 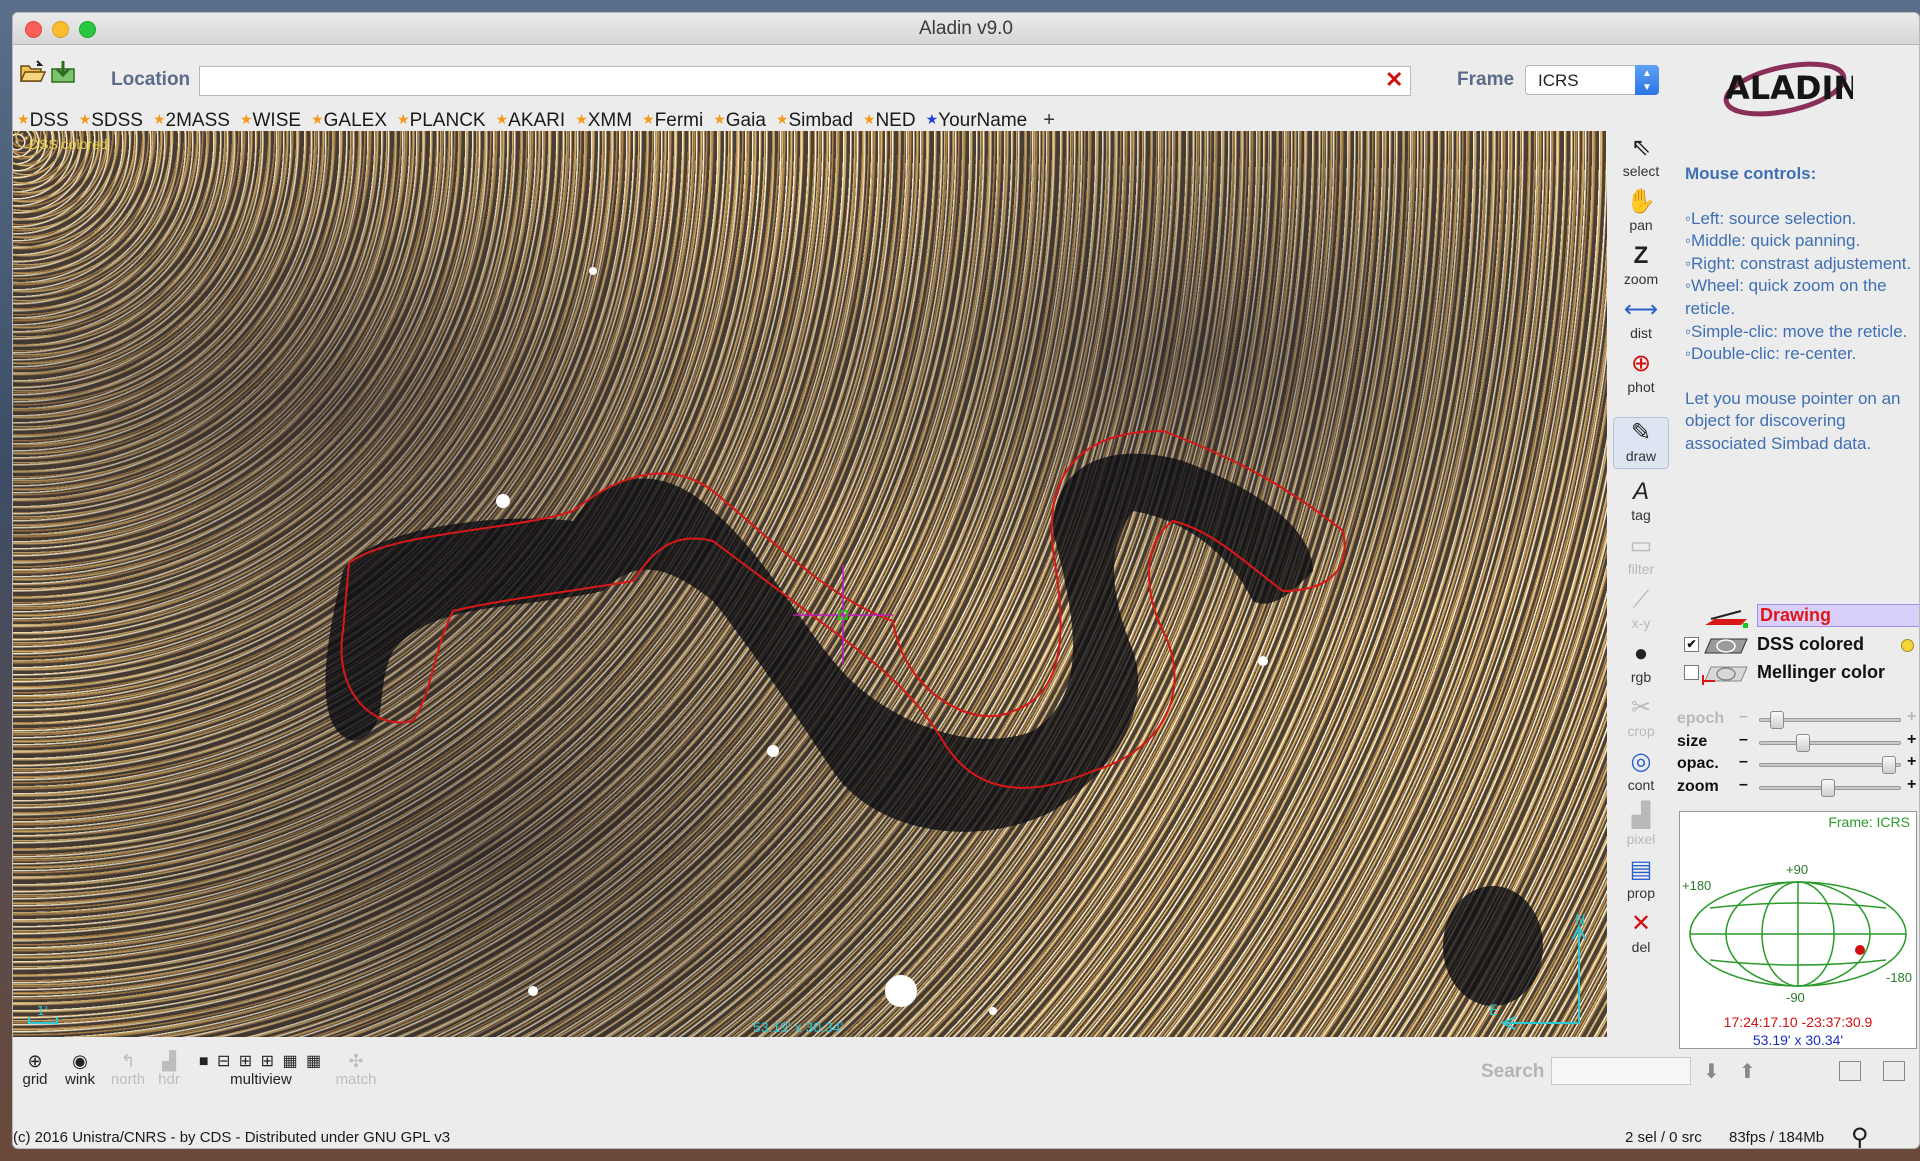 What do you see at coordinates (1691, 672) in the screenshot?
I see `plane-visibility-checkbox` at bounding box center [1691, 672].